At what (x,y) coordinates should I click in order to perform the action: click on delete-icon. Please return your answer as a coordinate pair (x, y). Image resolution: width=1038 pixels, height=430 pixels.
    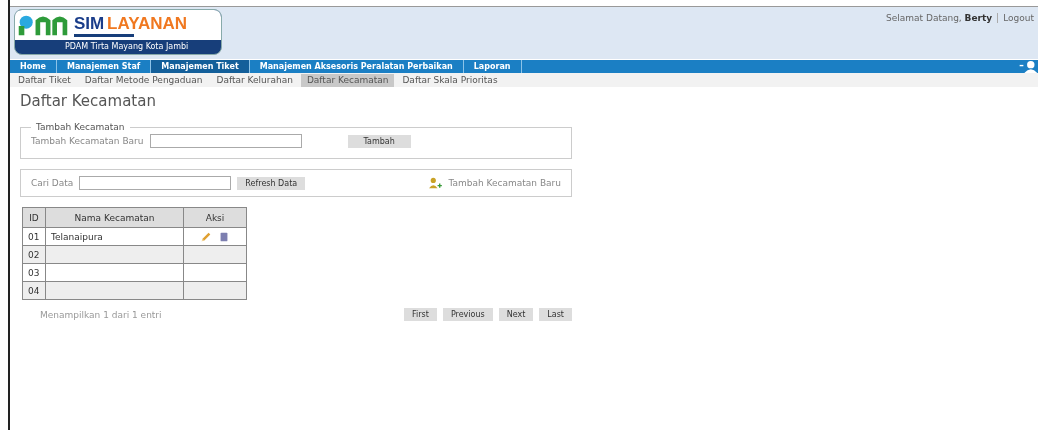
    Looking at the image, I should click on (224, 236).